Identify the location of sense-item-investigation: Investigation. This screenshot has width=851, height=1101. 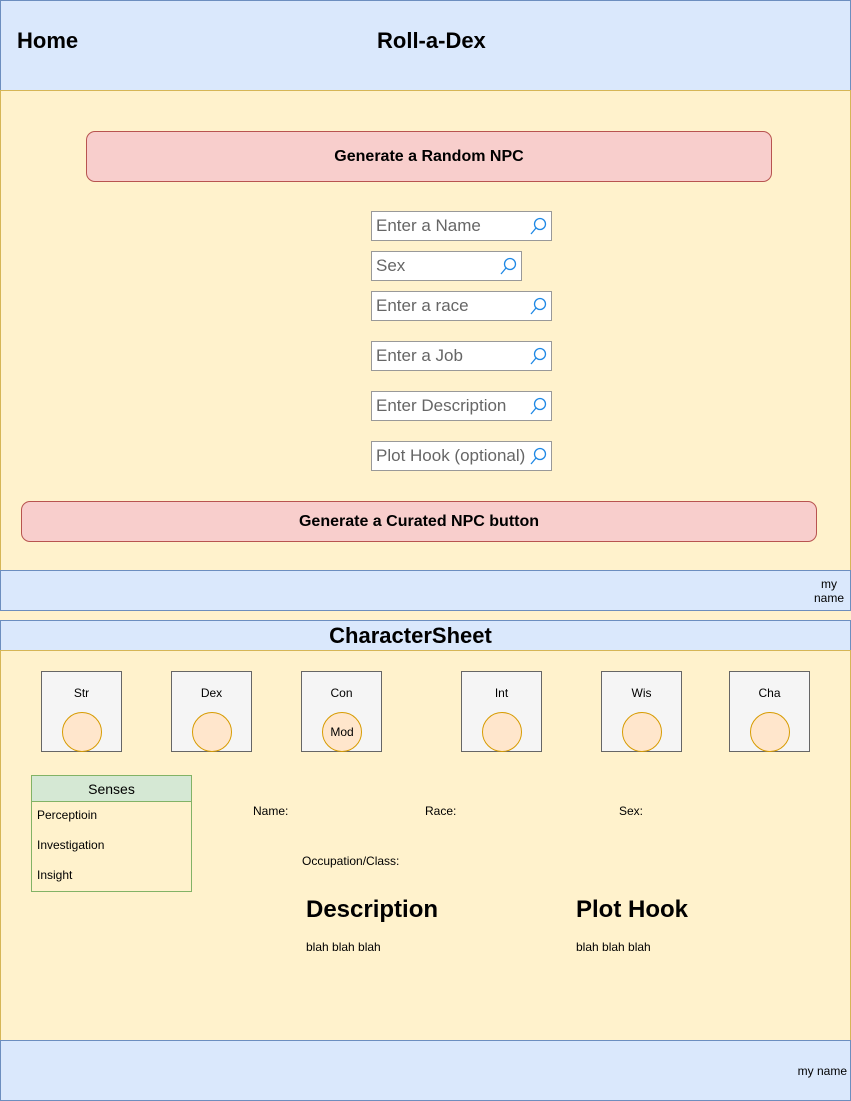
(71, 845).